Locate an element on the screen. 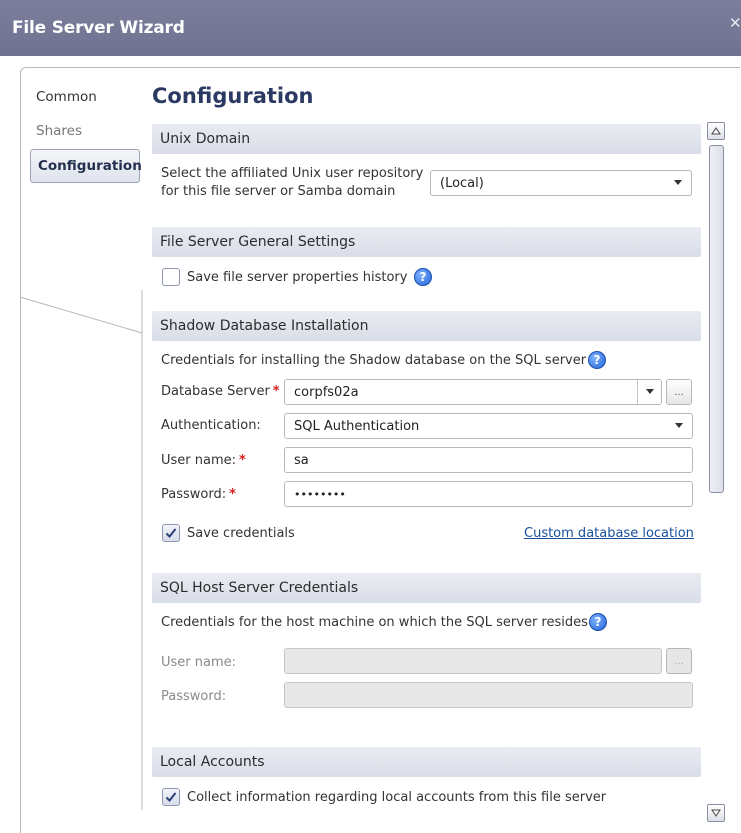  arrow-down-icon is located at coordinates (716, 813).